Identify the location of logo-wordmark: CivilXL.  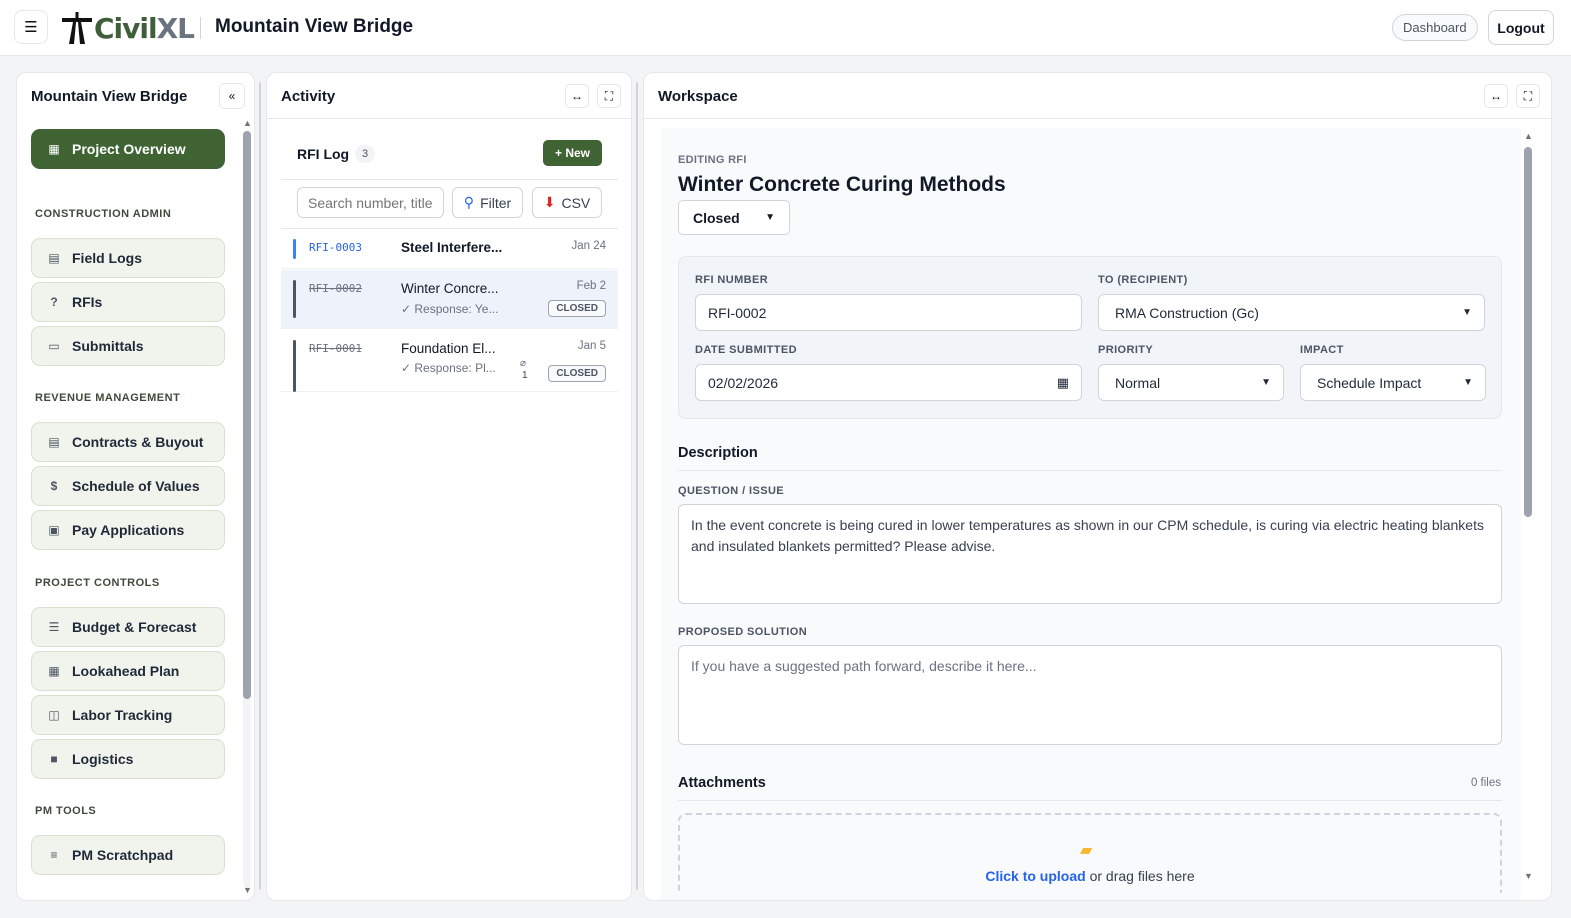
(144, 28).